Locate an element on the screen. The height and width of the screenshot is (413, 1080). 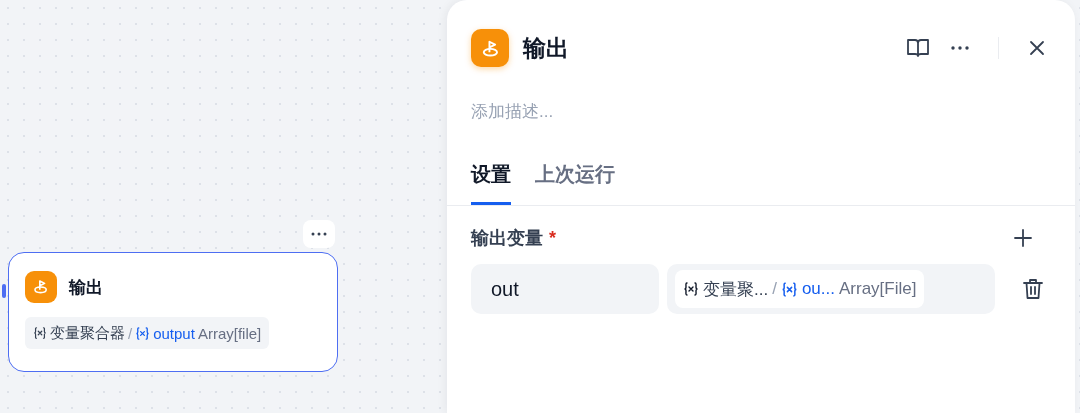
more-icon is located at coordinates (319, 234).